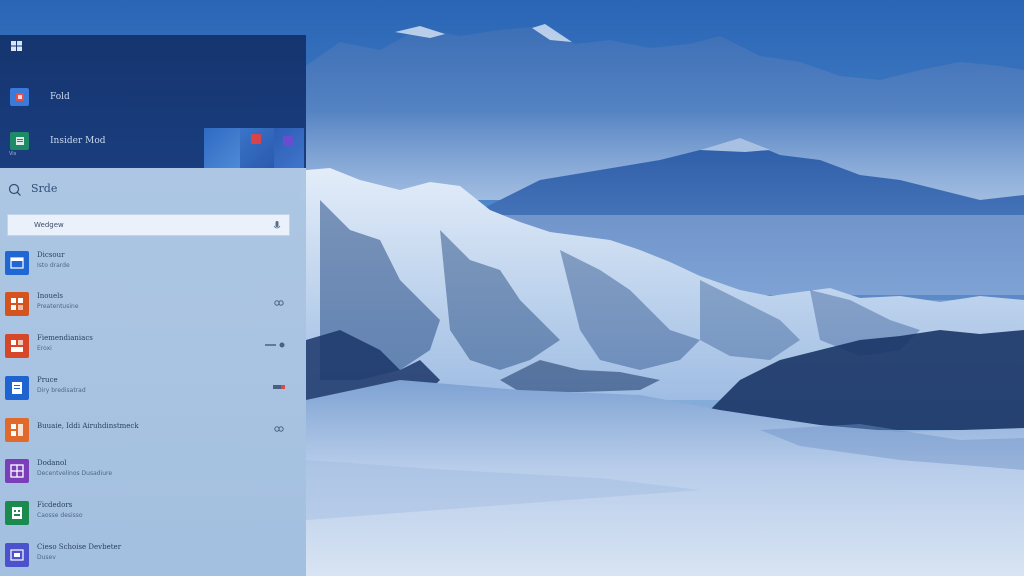 Image resolution: width=1024 pixels, height=576 pixels. What do you see at coordinates (60, 515) in the screenshot?
I see `app-subtitle: Caosse desisso` at bounding box center [60, 515].